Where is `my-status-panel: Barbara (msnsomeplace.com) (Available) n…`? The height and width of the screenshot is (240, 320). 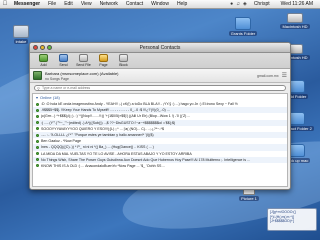
my-status-panel: Barbara (msnsomeplace.com) (Available) n… is located at coordinates (160, 76).